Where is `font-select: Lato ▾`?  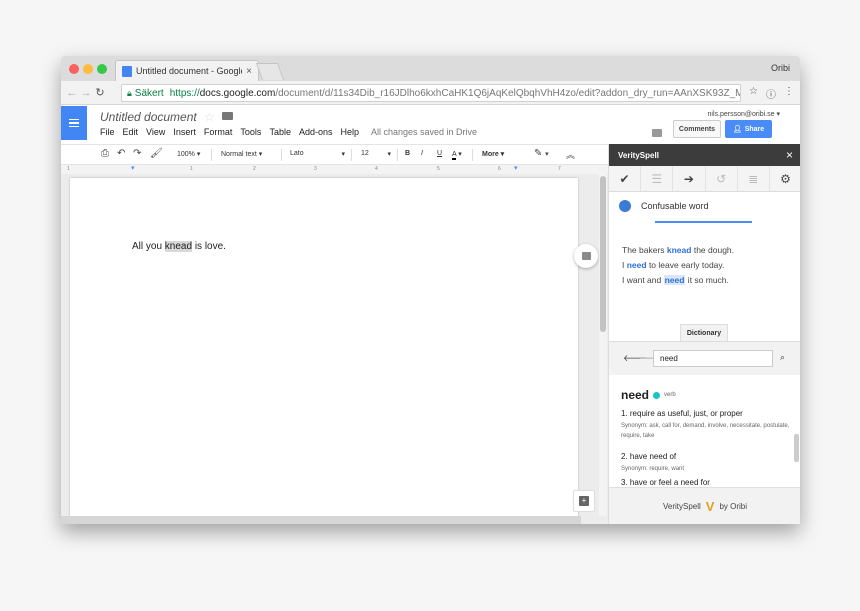 font-select: Lato ▾ is located at coordinates (317, 154).